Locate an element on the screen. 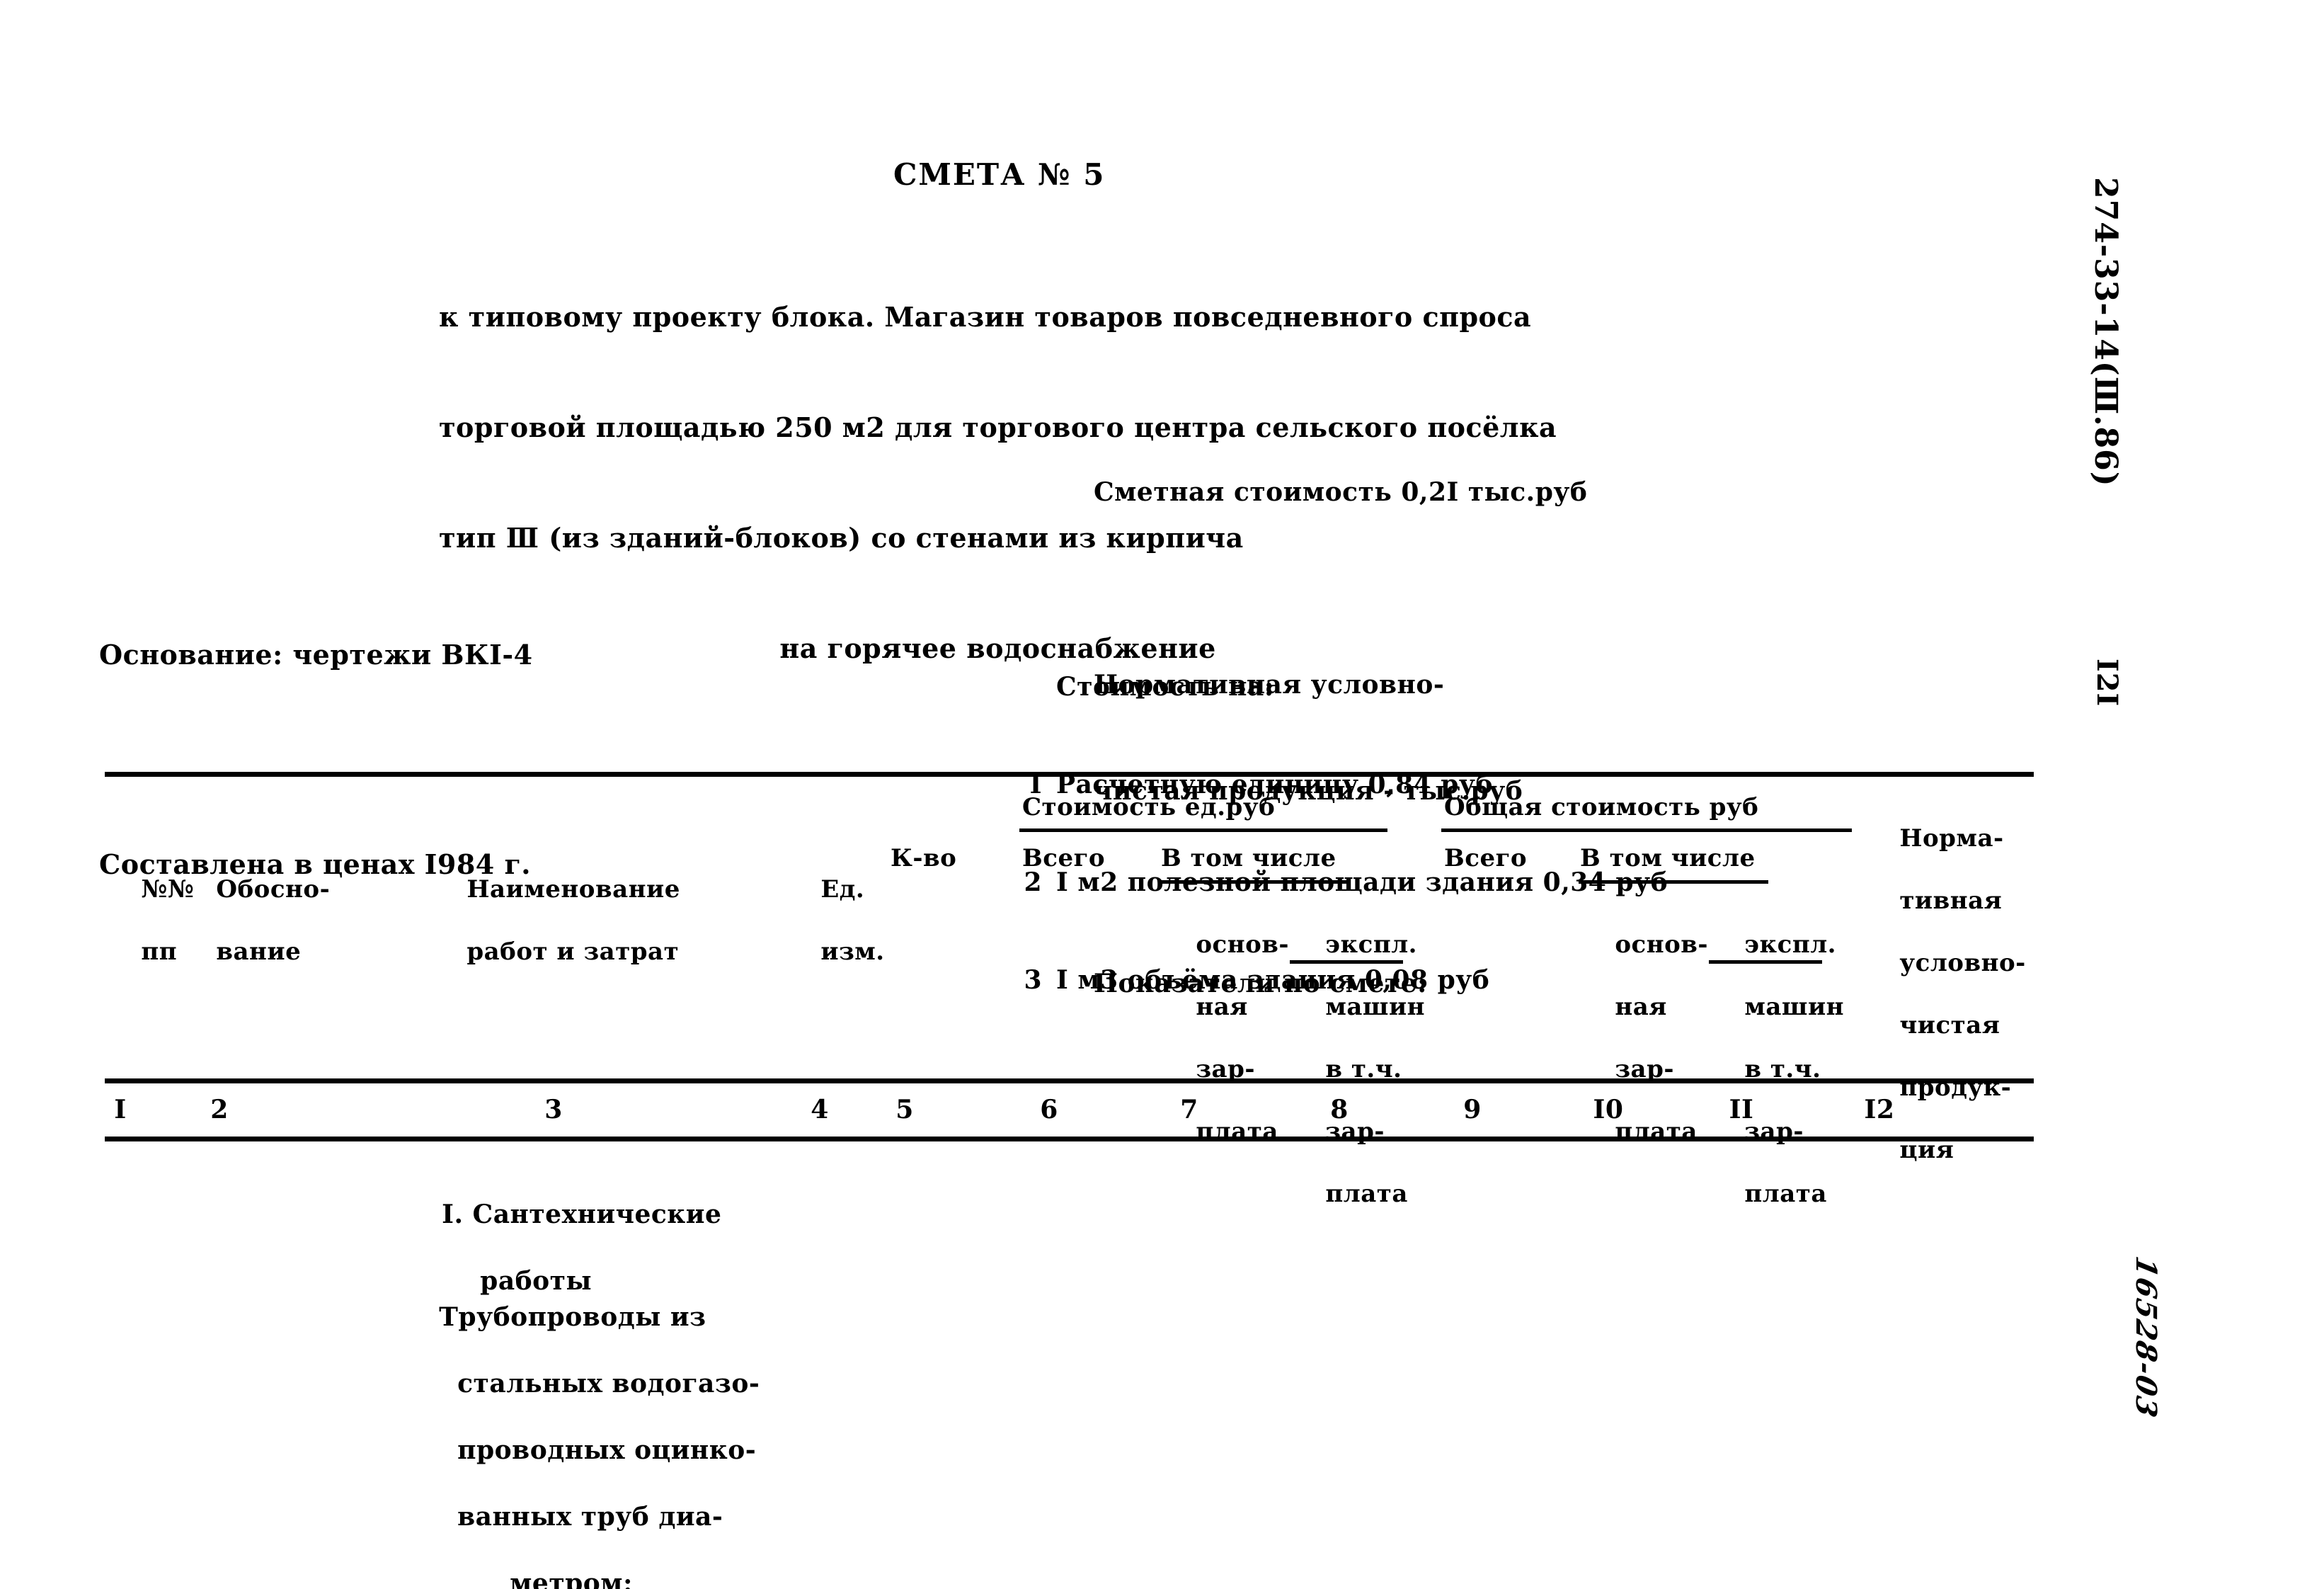 Image resolution: width=2324 pixels, height=1589 pixels. column-number: 6 is located at coordinates (1049, 1109).